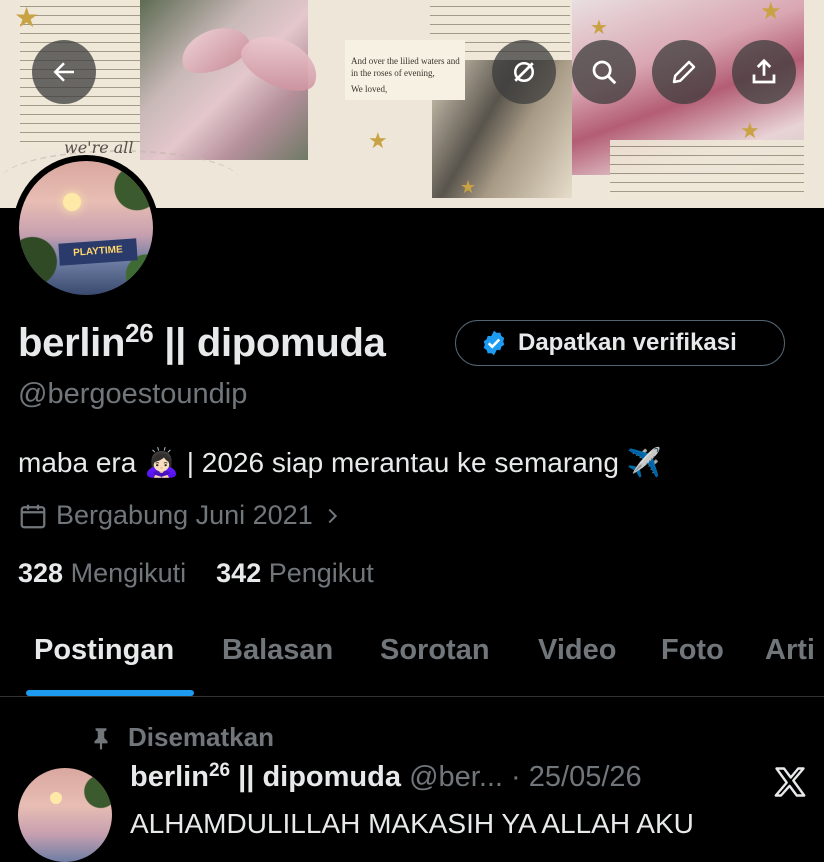 This screenshot has height=862, width=824. What do you see at coordinates (790, 782) in the screenshot?
I see `x-logo-icon` at bounding box center [790, 782].